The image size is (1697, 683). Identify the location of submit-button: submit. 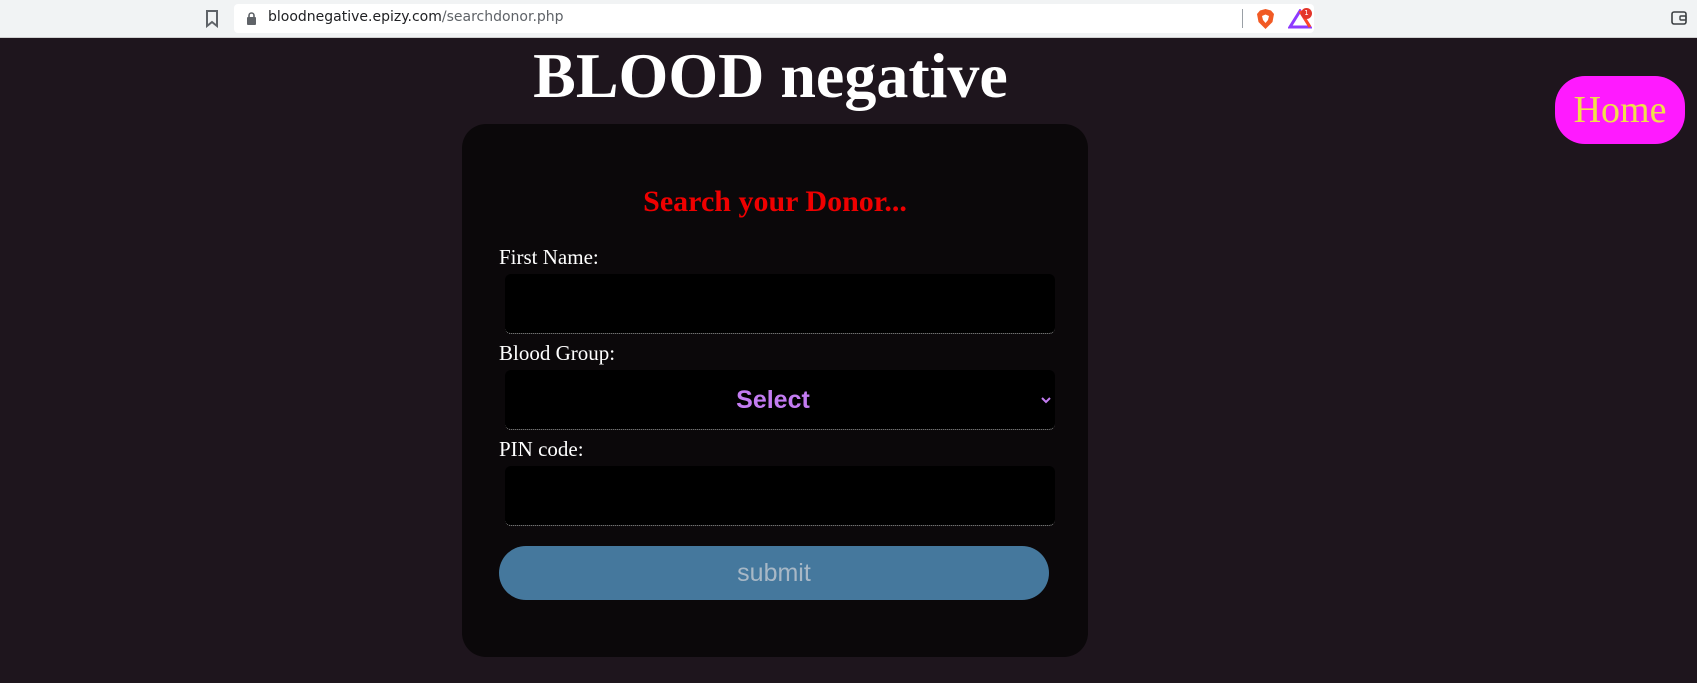
(774, 573).